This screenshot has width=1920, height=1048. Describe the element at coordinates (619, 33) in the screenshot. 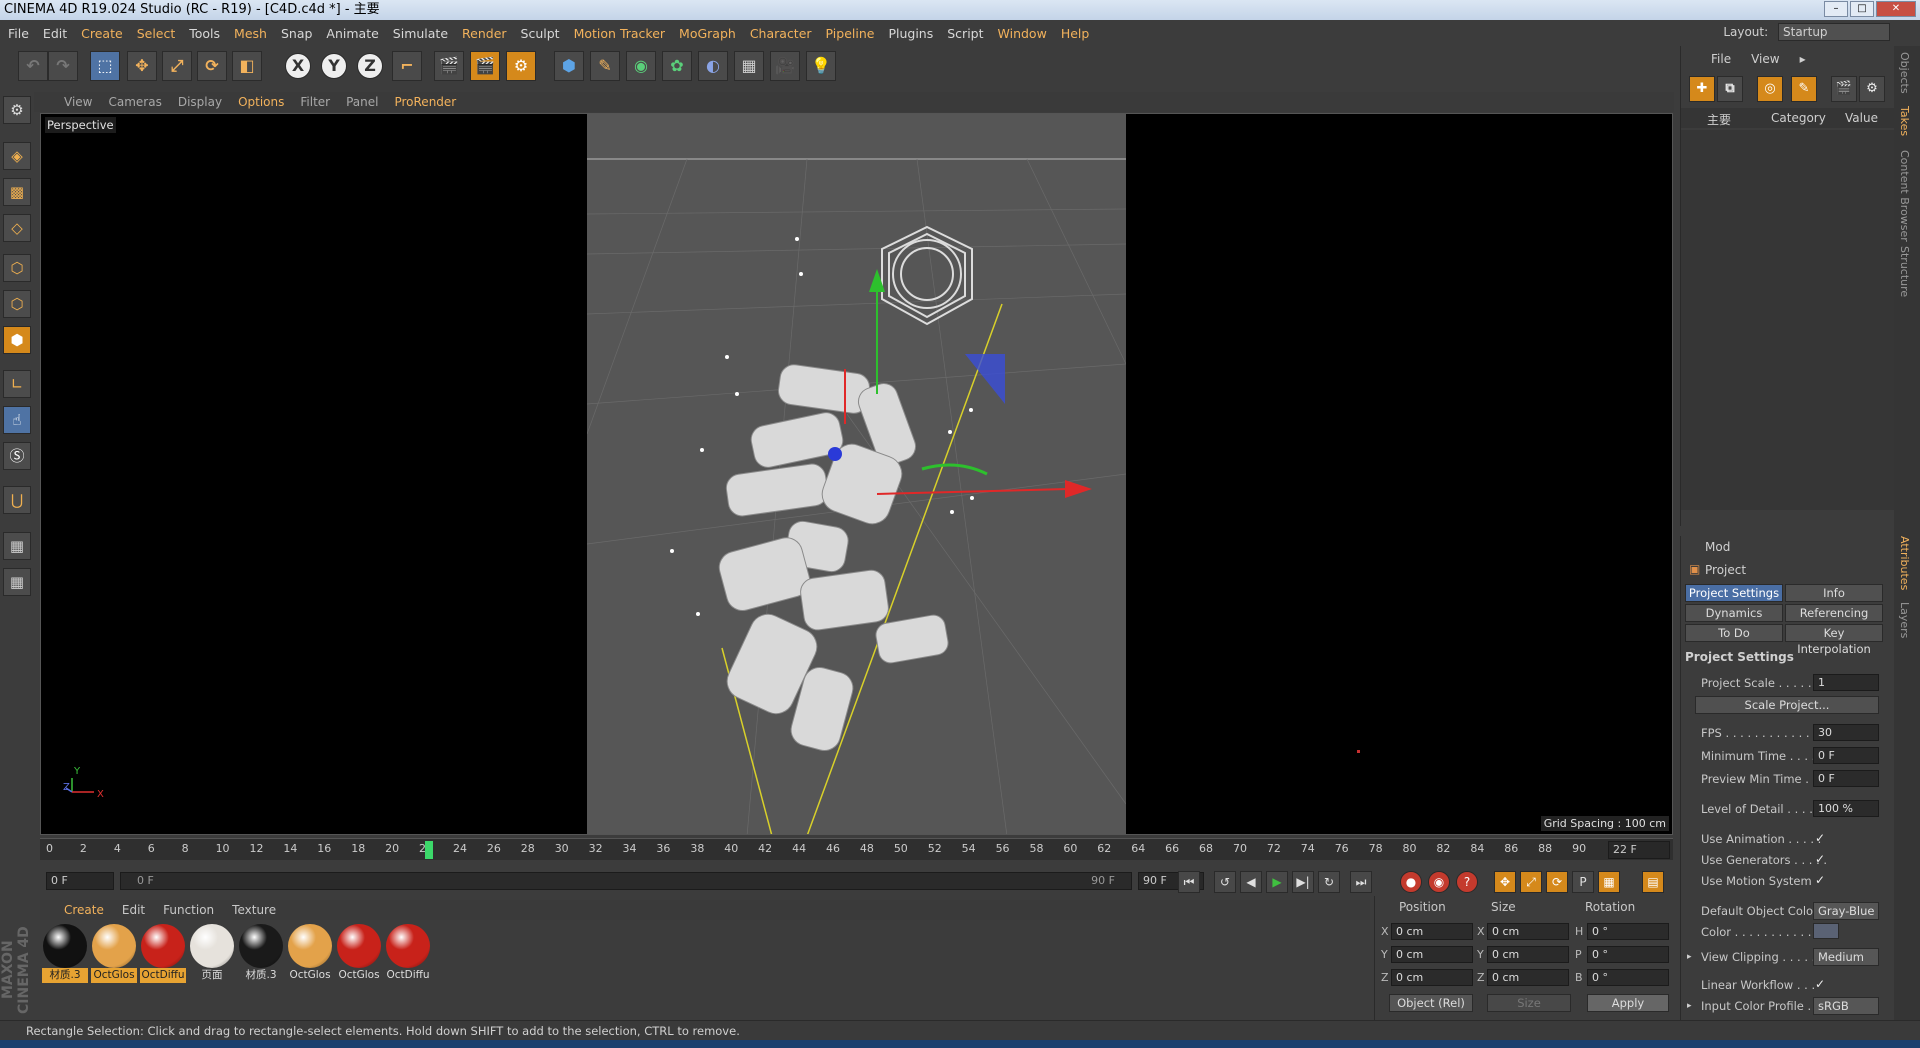

I see `menu-motion-tracker: Motion Tracker` at that location.